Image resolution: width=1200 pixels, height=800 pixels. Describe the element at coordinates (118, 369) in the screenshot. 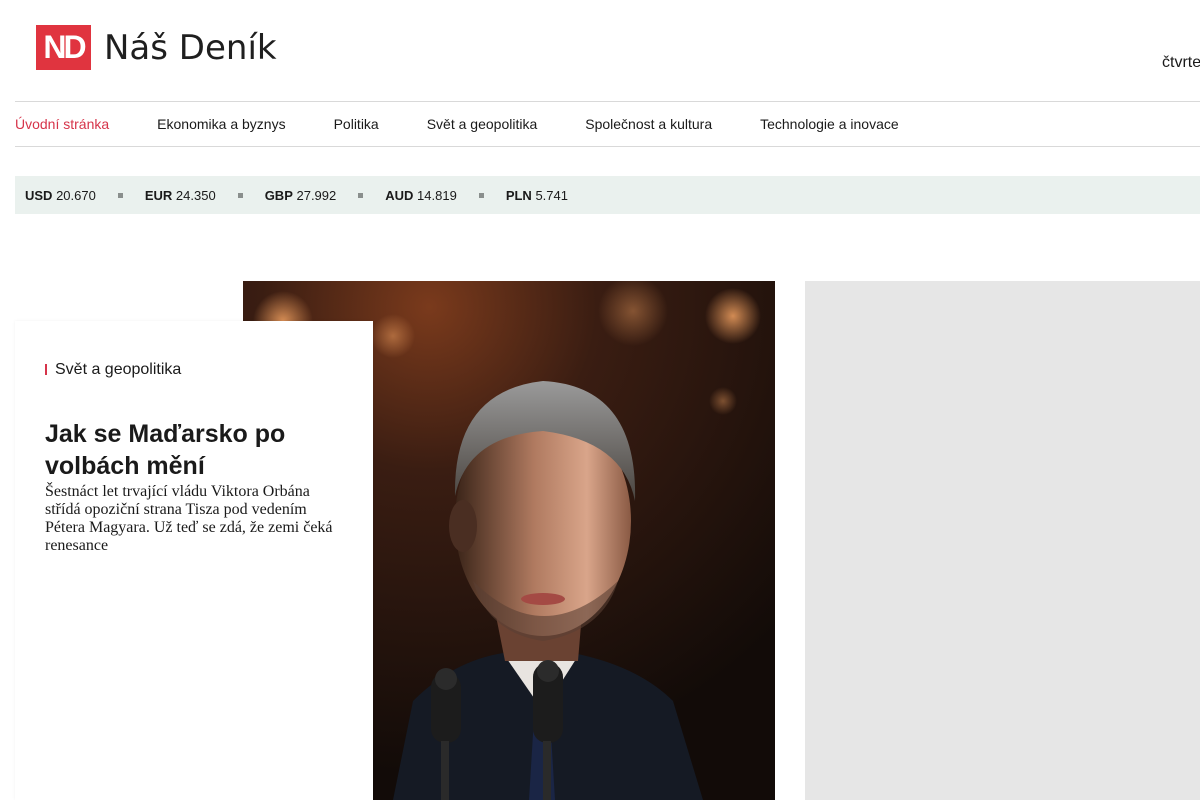

I see `article-category-label: Svět a geopolitika` at that location.